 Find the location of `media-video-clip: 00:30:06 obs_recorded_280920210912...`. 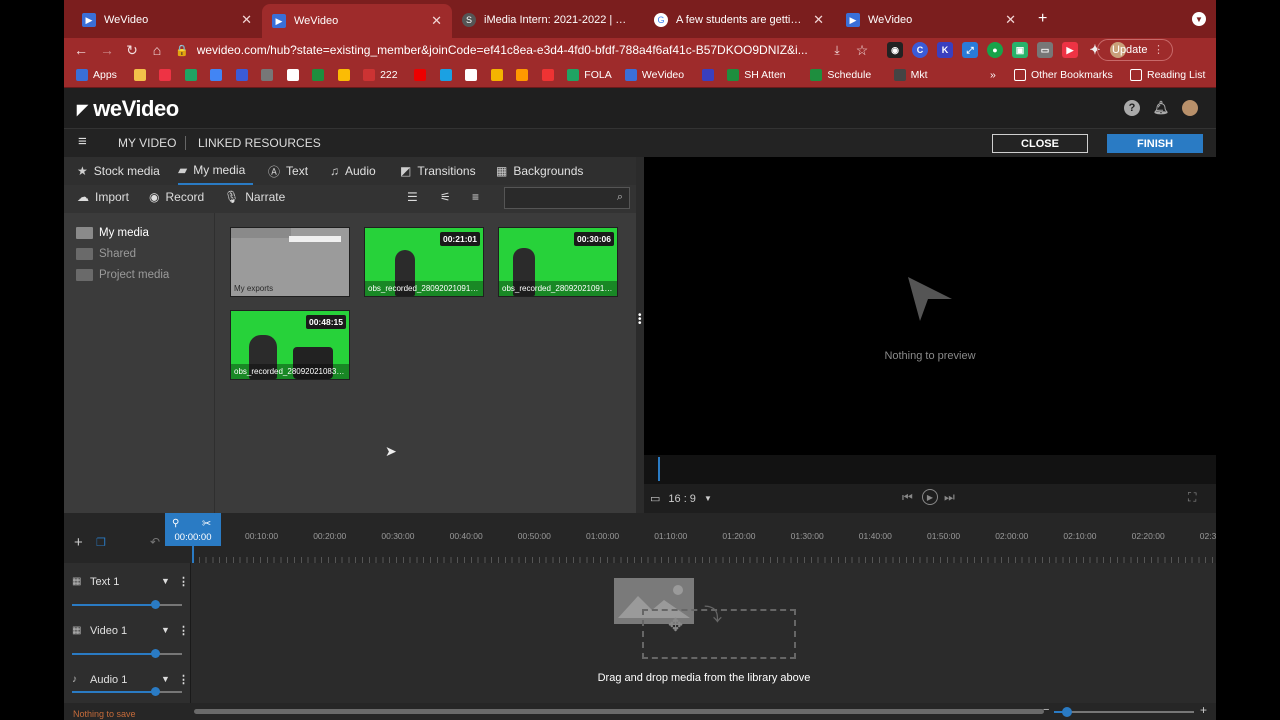

media-video-clip: 00:30:06 obs_recorded_280920210912... is located at coordinates (558, 262).